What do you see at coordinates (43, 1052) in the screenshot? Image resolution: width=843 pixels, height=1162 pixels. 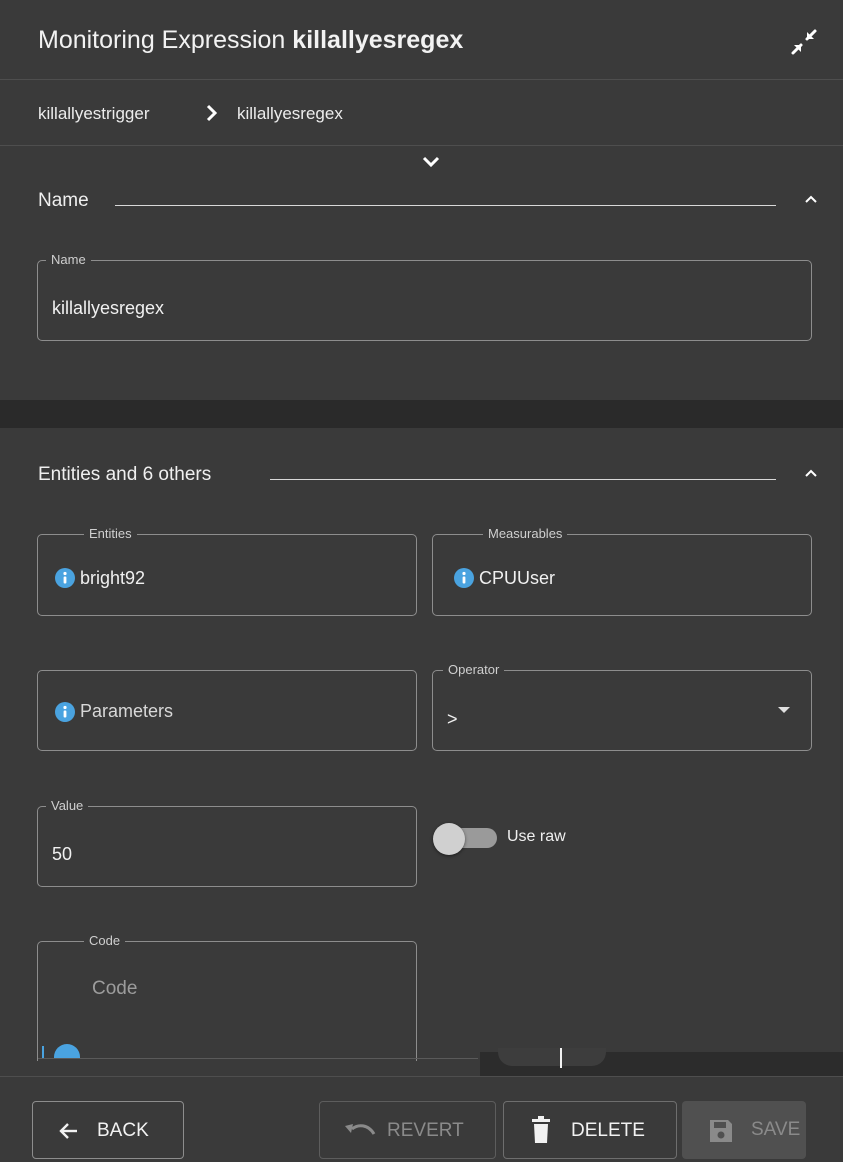 I see `partial-indicator` at bounding box center [43, 1052].